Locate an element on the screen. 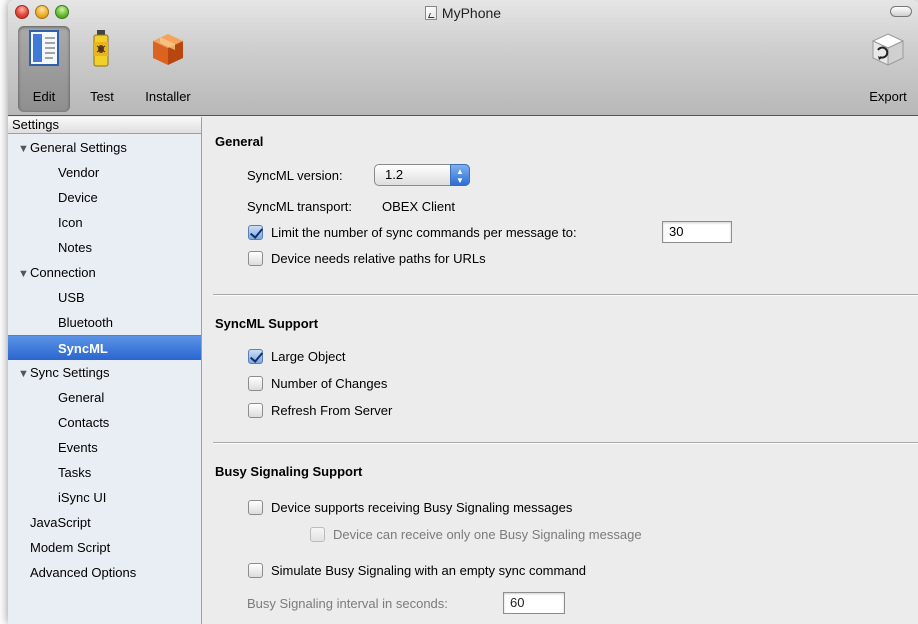 This screenshot has width=918, height=624. edit-label: Edit is located at coordinates (44, 96).